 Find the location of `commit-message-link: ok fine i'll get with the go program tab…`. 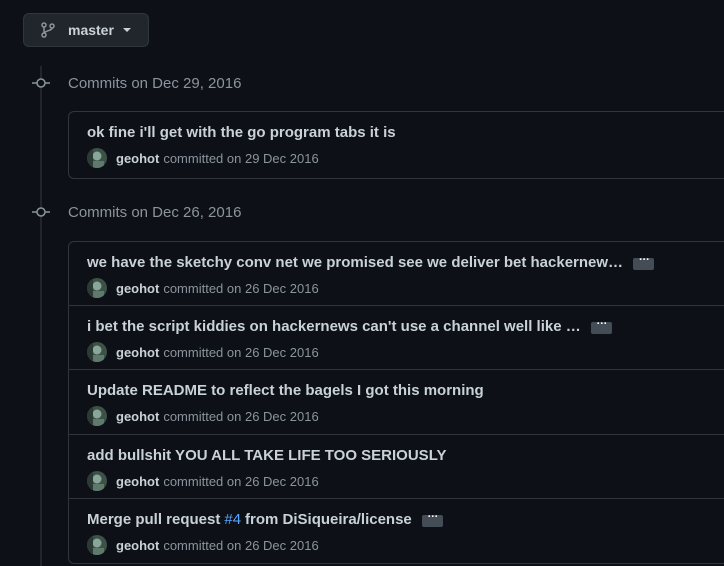

commit-message-link: ok fine i'll get with the go program tab… is located at coordinates (241, 132).